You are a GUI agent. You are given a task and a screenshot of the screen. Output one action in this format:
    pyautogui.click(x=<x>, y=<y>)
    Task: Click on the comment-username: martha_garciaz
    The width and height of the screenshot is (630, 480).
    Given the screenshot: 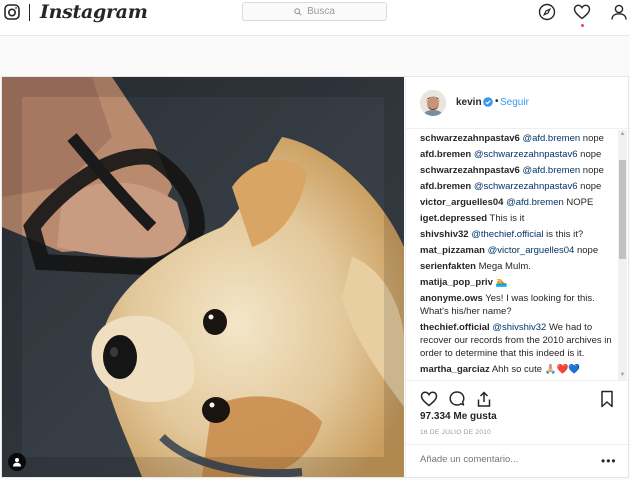 What is the action you would take?
    pyautogui.click(x=455, y=369)
    